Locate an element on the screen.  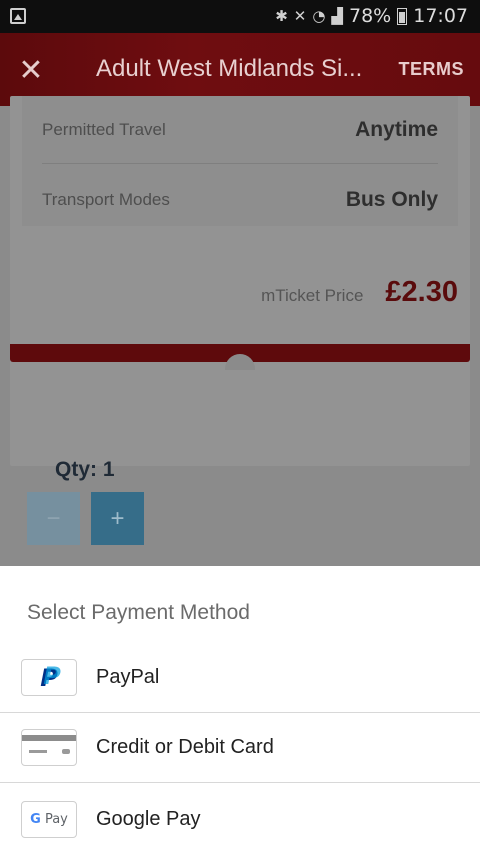
status-icons: ✱ ✕ ◔ ▟ 78% 17:07 is located at coordinates (371, 16).